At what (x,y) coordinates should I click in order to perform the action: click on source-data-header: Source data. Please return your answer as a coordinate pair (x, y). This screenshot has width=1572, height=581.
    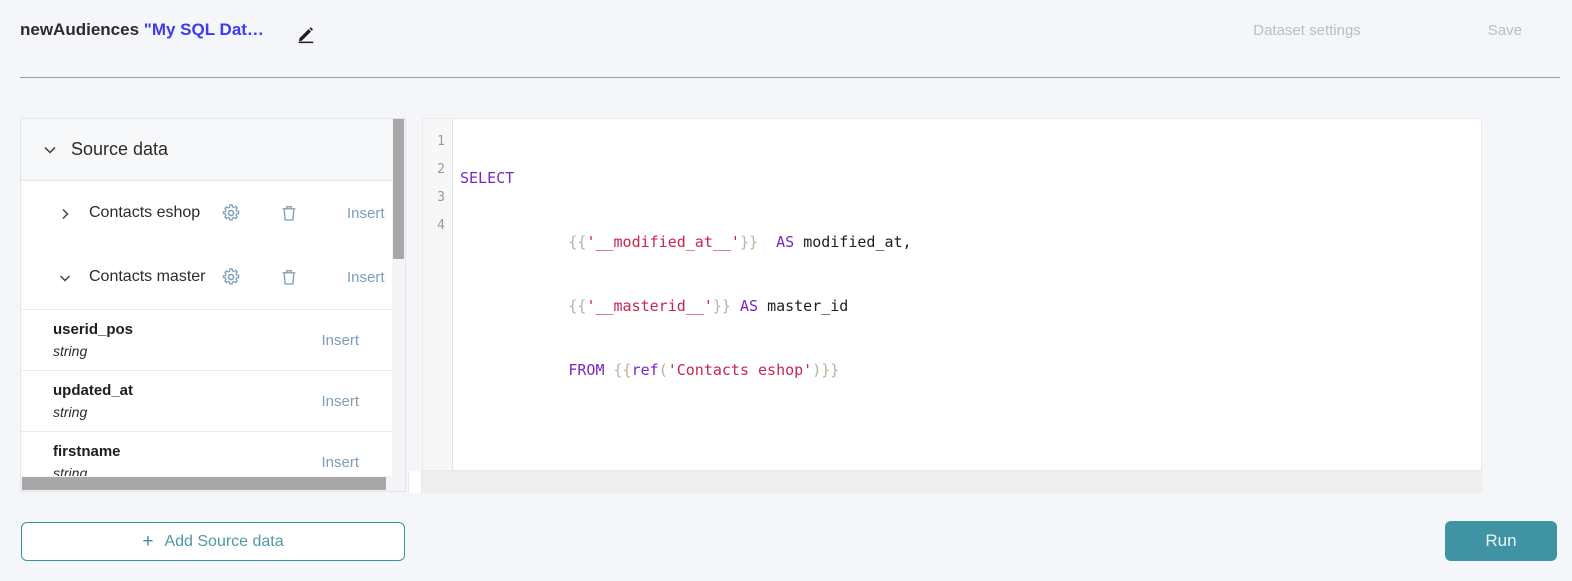
    Looking at the image, I should click on (213, 150).